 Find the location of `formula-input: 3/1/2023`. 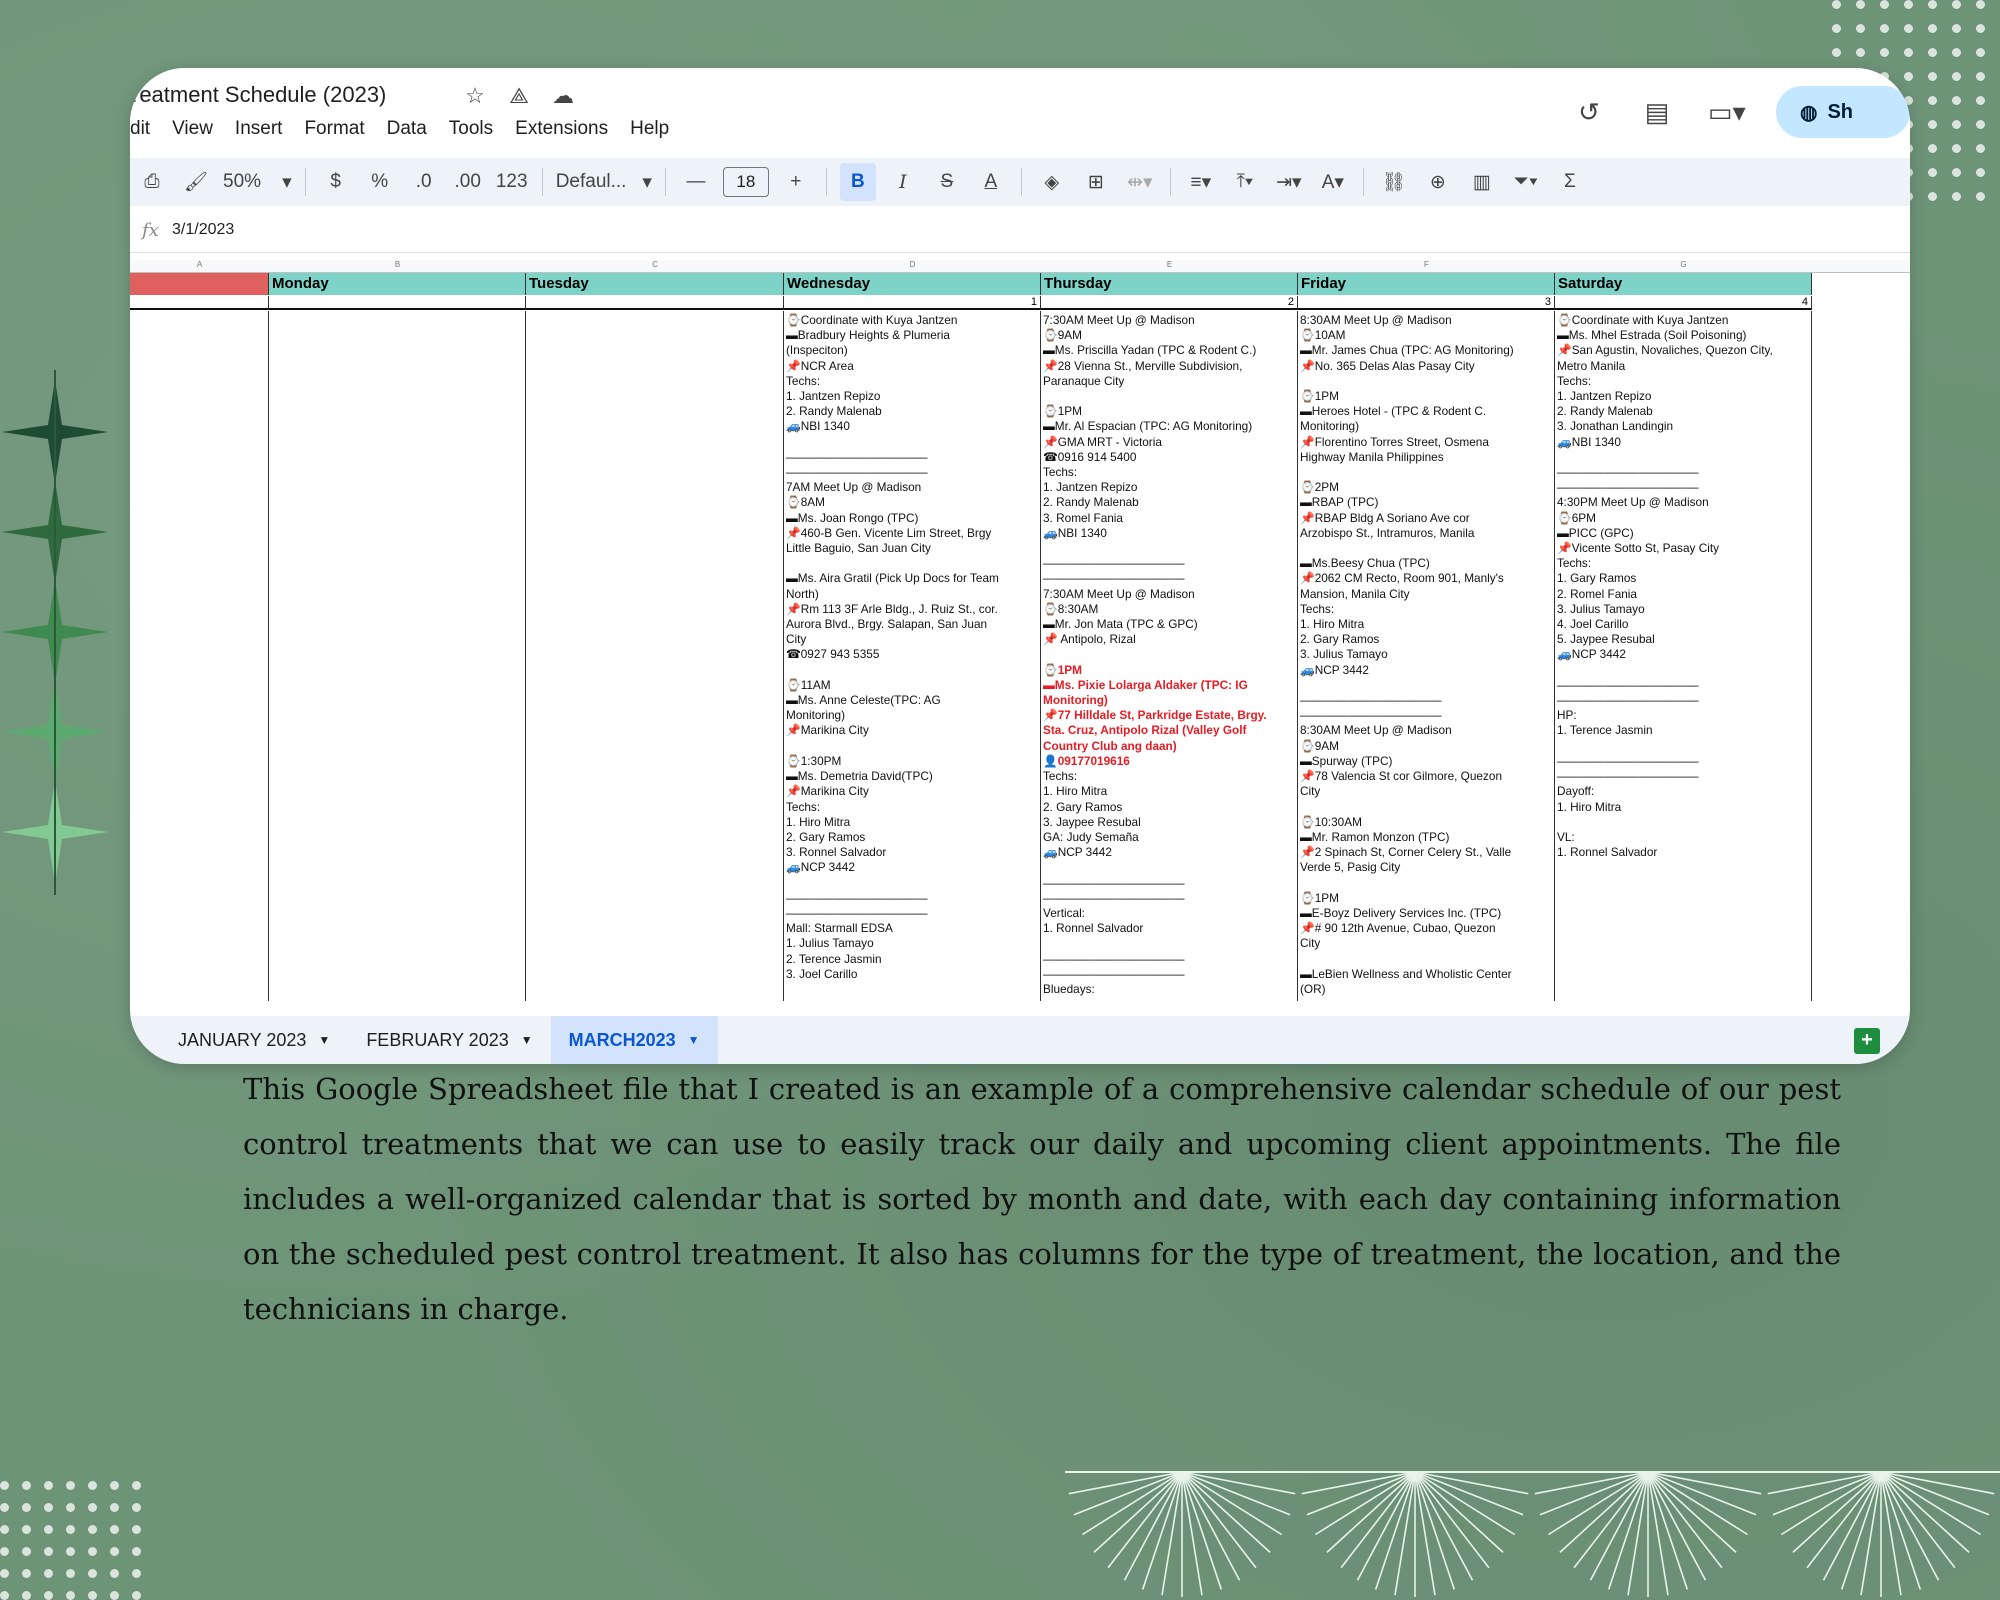

formula-input: 3/1/2023 is located at coordinates (203, 230).